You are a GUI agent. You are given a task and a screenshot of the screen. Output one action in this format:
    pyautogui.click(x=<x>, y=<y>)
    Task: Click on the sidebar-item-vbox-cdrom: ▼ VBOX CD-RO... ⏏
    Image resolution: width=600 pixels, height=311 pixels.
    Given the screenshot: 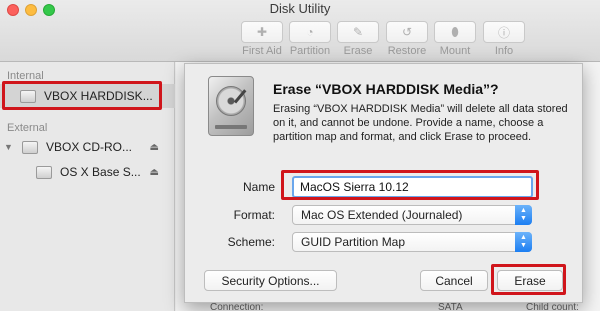 What is the action you would take?
    pyautogui.click(x=87, y=147)
    